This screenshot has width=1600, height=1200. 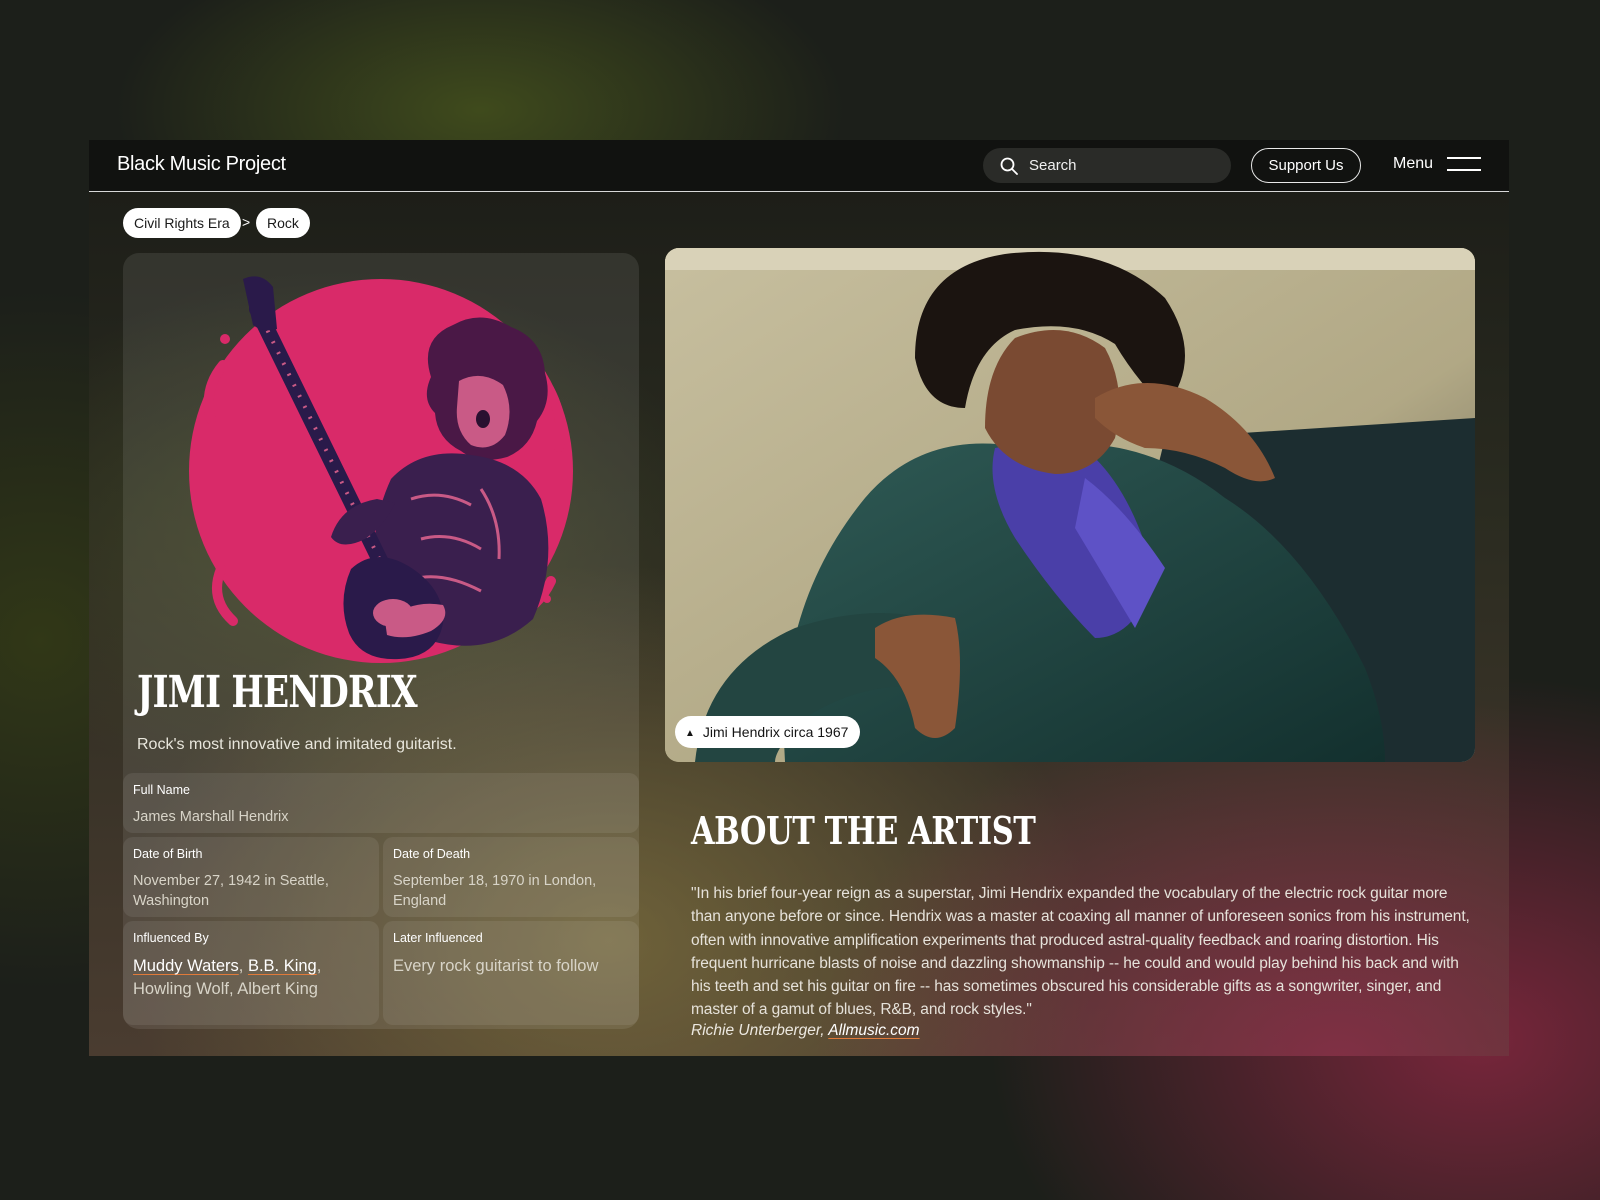 What do you see at coordinates (690, 733) in the screenshot?
I see `triangle-up-icon: ▲` at bounding box center [690, 733].